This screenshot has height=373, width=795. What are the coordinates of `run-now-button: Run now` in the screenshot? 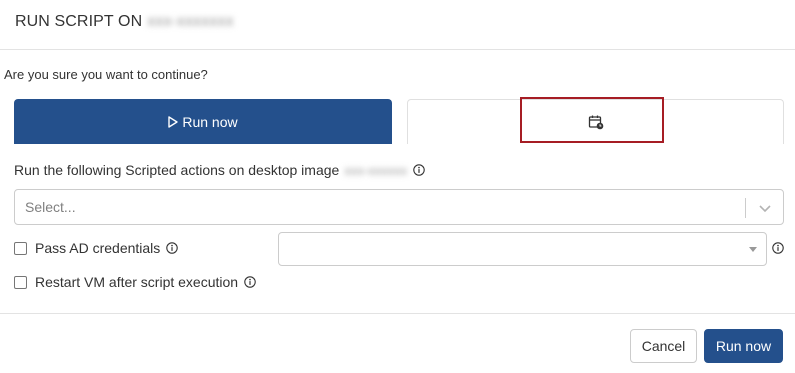 It's located at (743, 346).